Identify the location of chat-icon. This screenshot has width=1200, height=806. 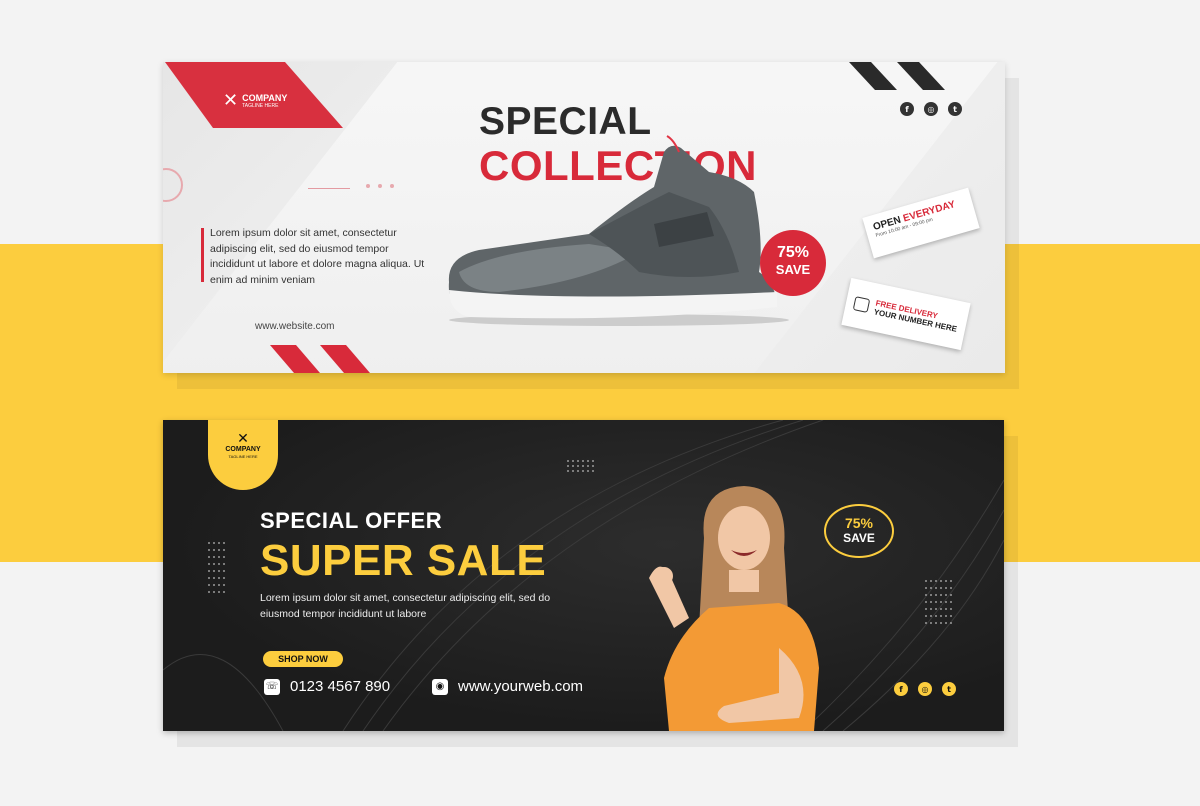
(861, 304).